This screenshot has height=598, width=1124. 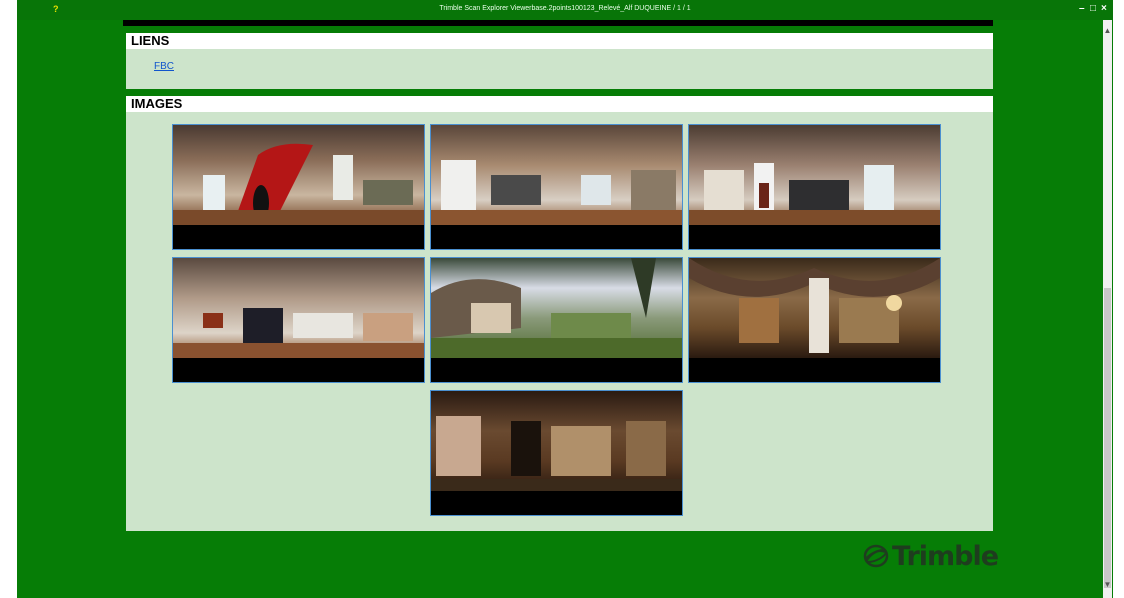 I want to click on maximize-button: □, so click(x=1093, y=9).